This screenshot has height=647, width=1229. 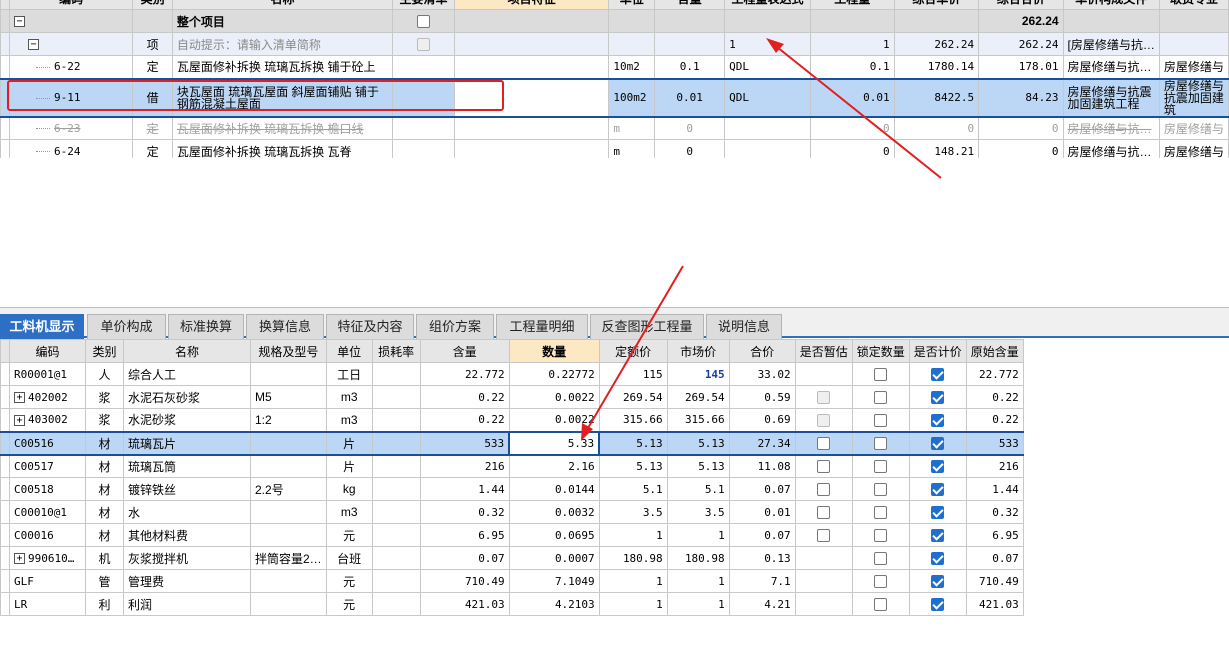 What do you see at coordinates (396, 351) in the screenshot?
I see `col-header-loss-rate: 损耗率` at bounding box center [396, 351].